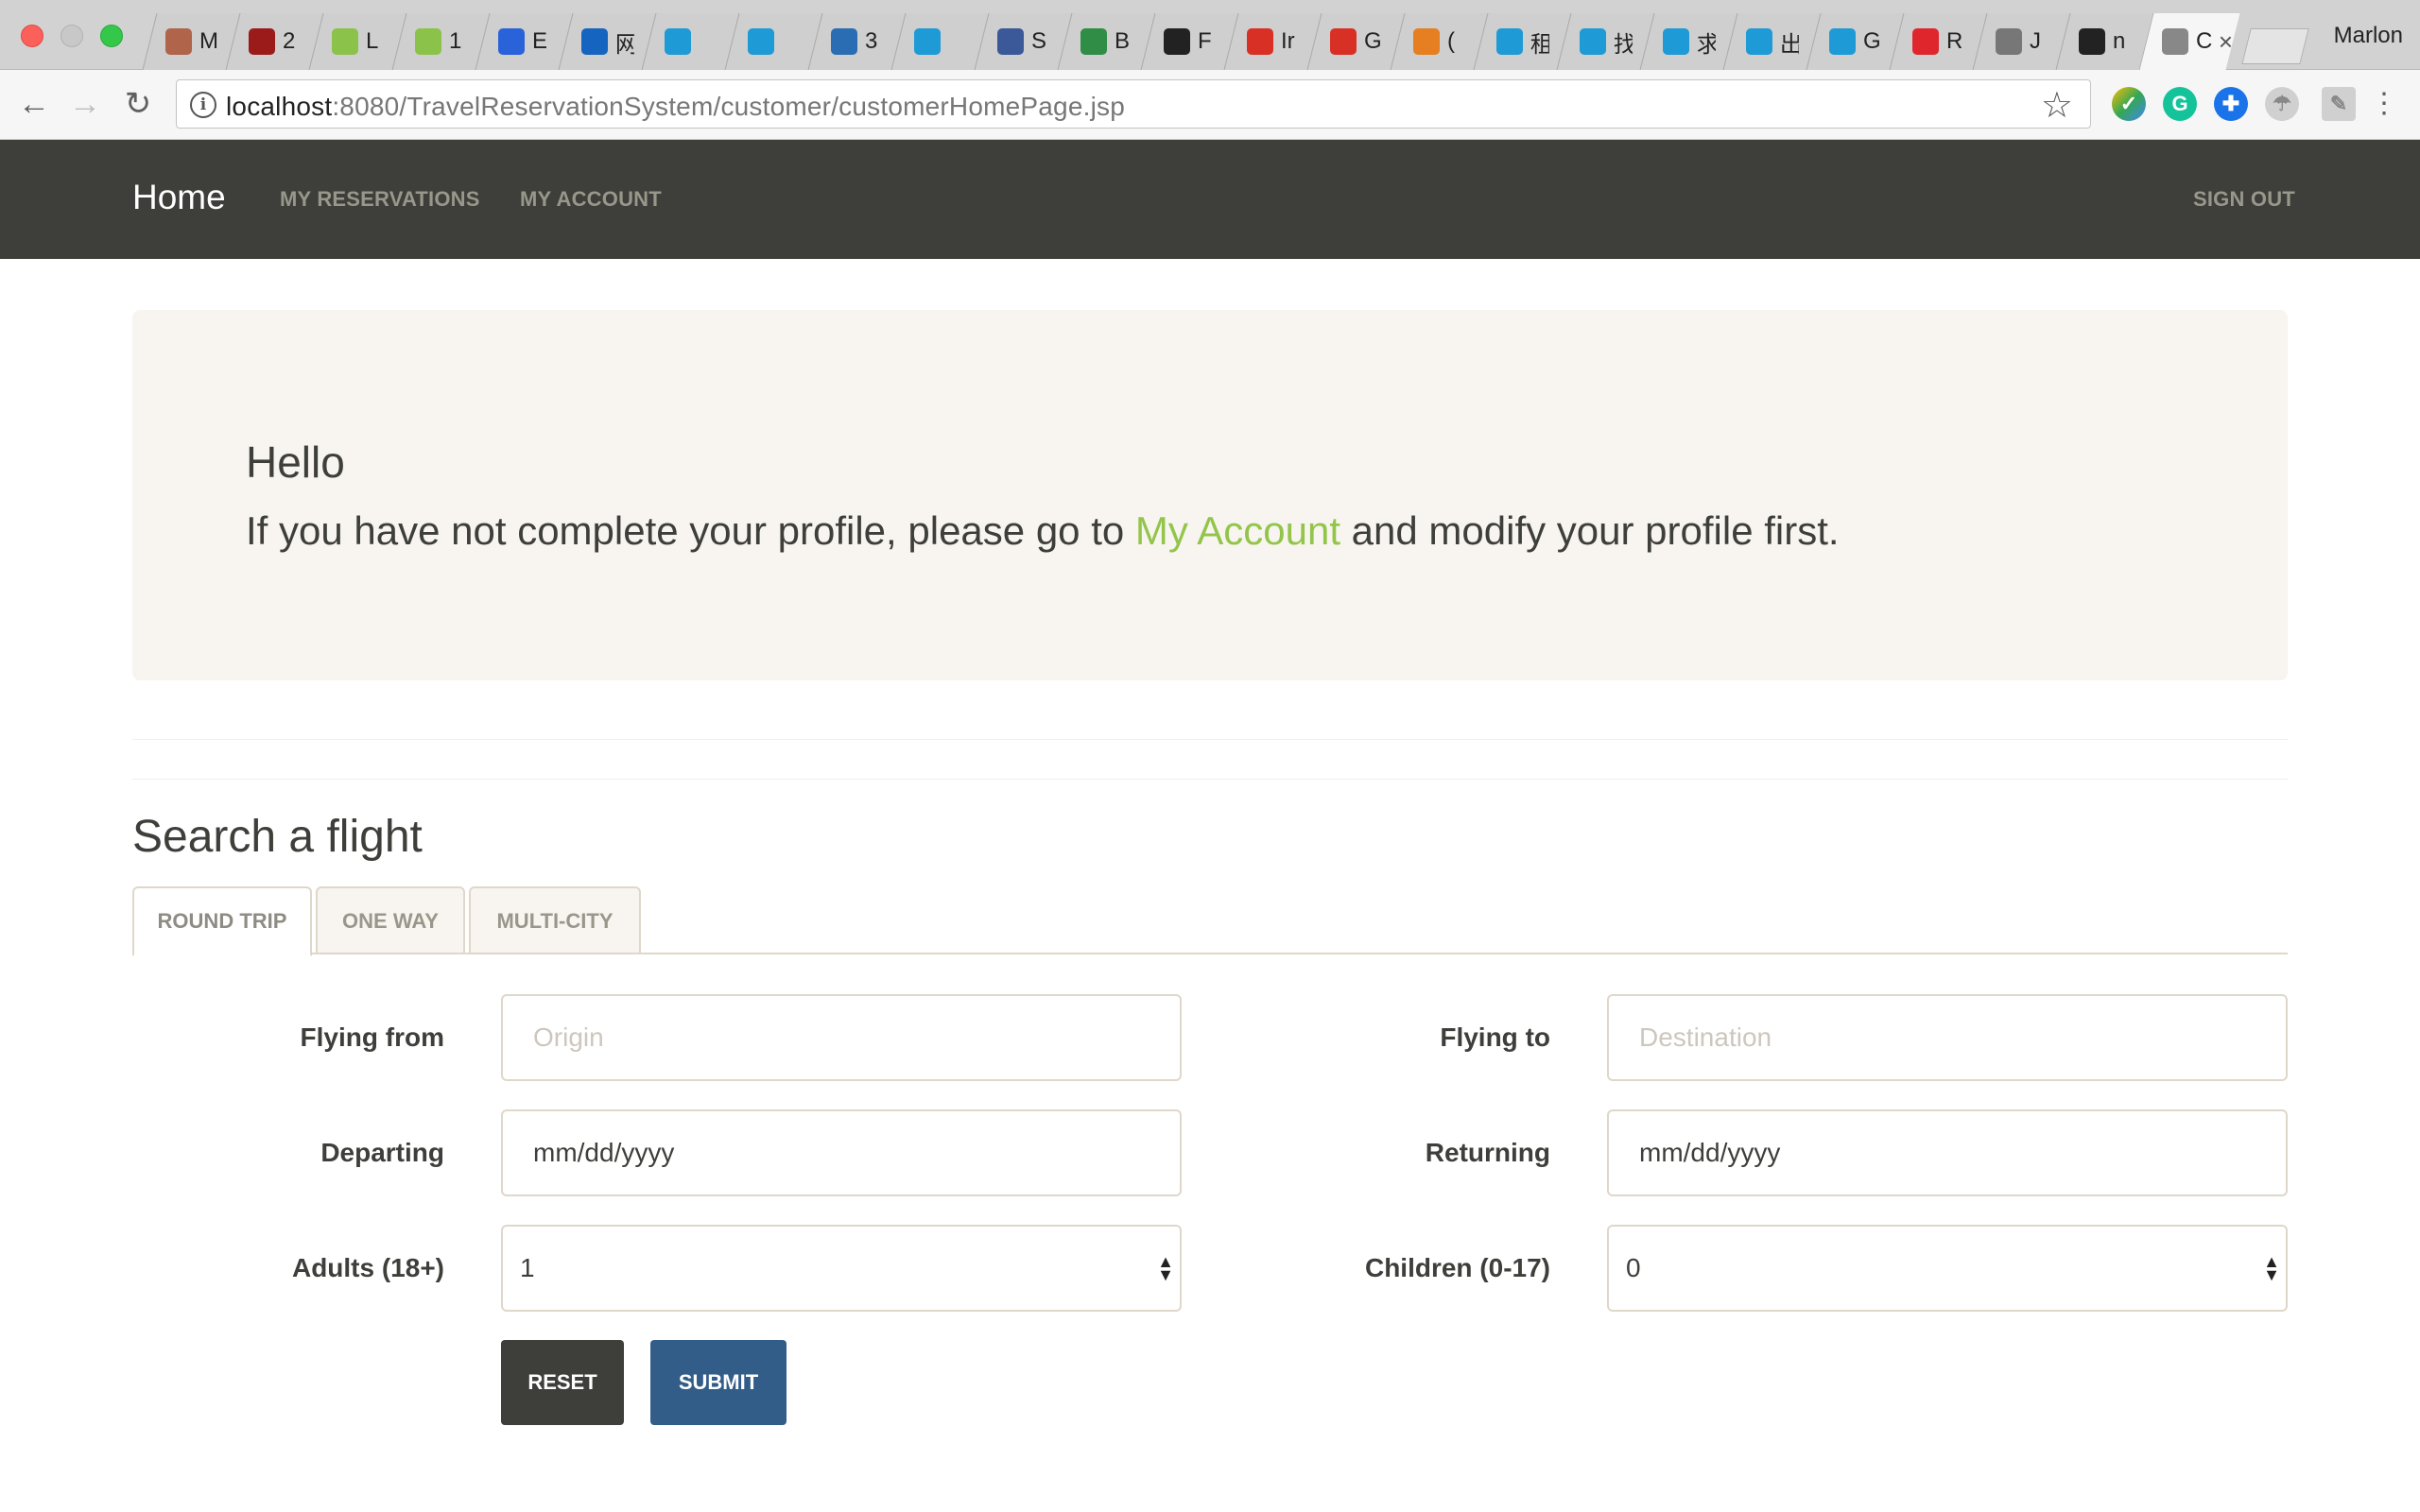  Describe the element at coordinates (2231, 104) in the screenshot. I see `extension-plus-icon: ✚` at that location.